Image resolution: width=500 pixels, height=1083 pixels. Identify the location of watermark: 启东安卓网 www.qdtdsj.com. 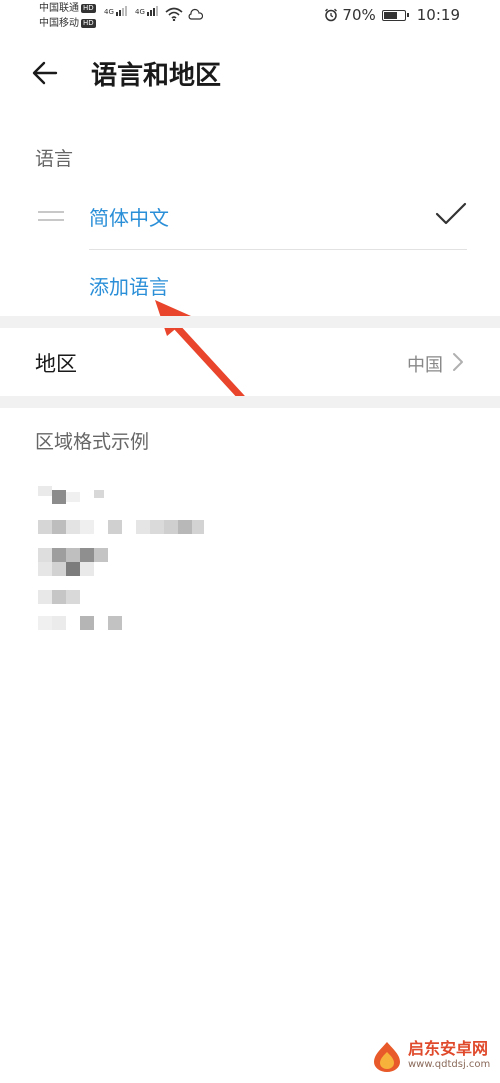
(430, 1057).